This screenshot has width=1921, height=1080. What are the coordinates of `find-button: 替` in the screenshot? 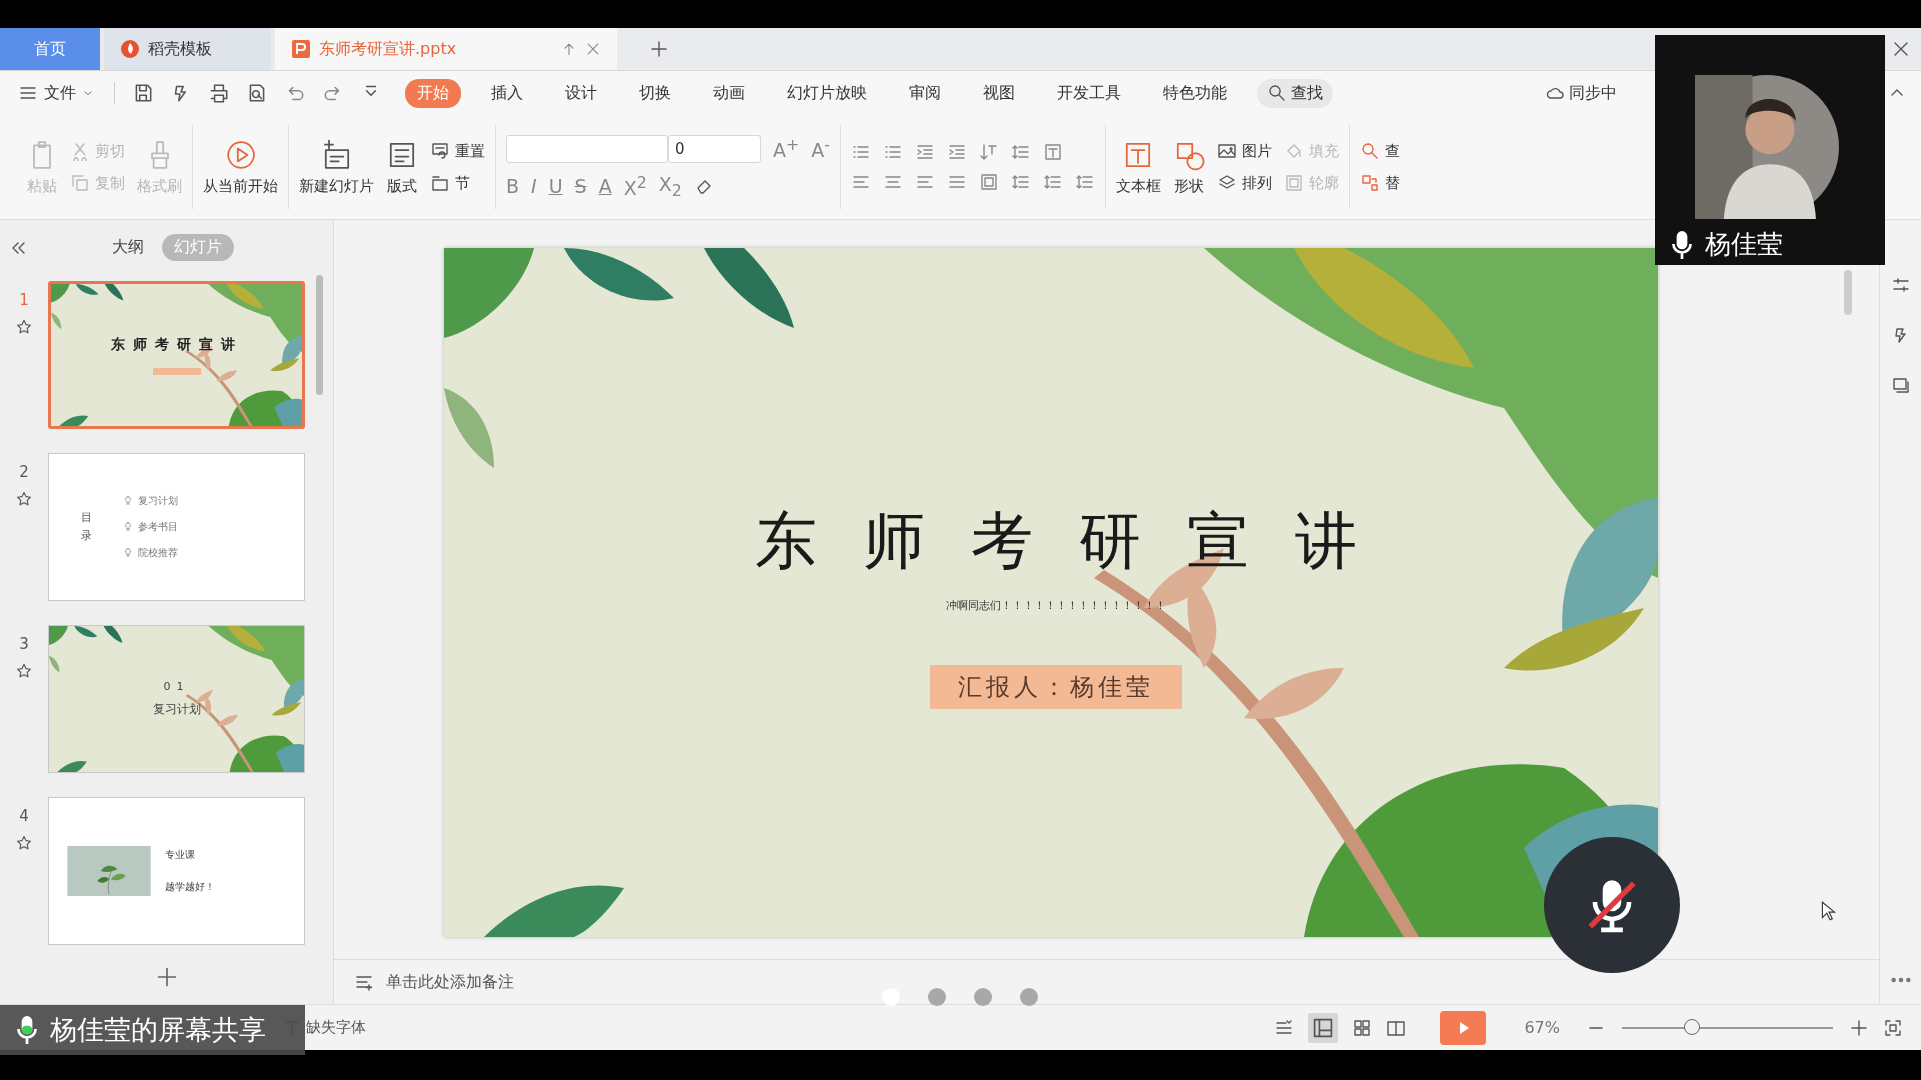 It's located at (1380, 183).